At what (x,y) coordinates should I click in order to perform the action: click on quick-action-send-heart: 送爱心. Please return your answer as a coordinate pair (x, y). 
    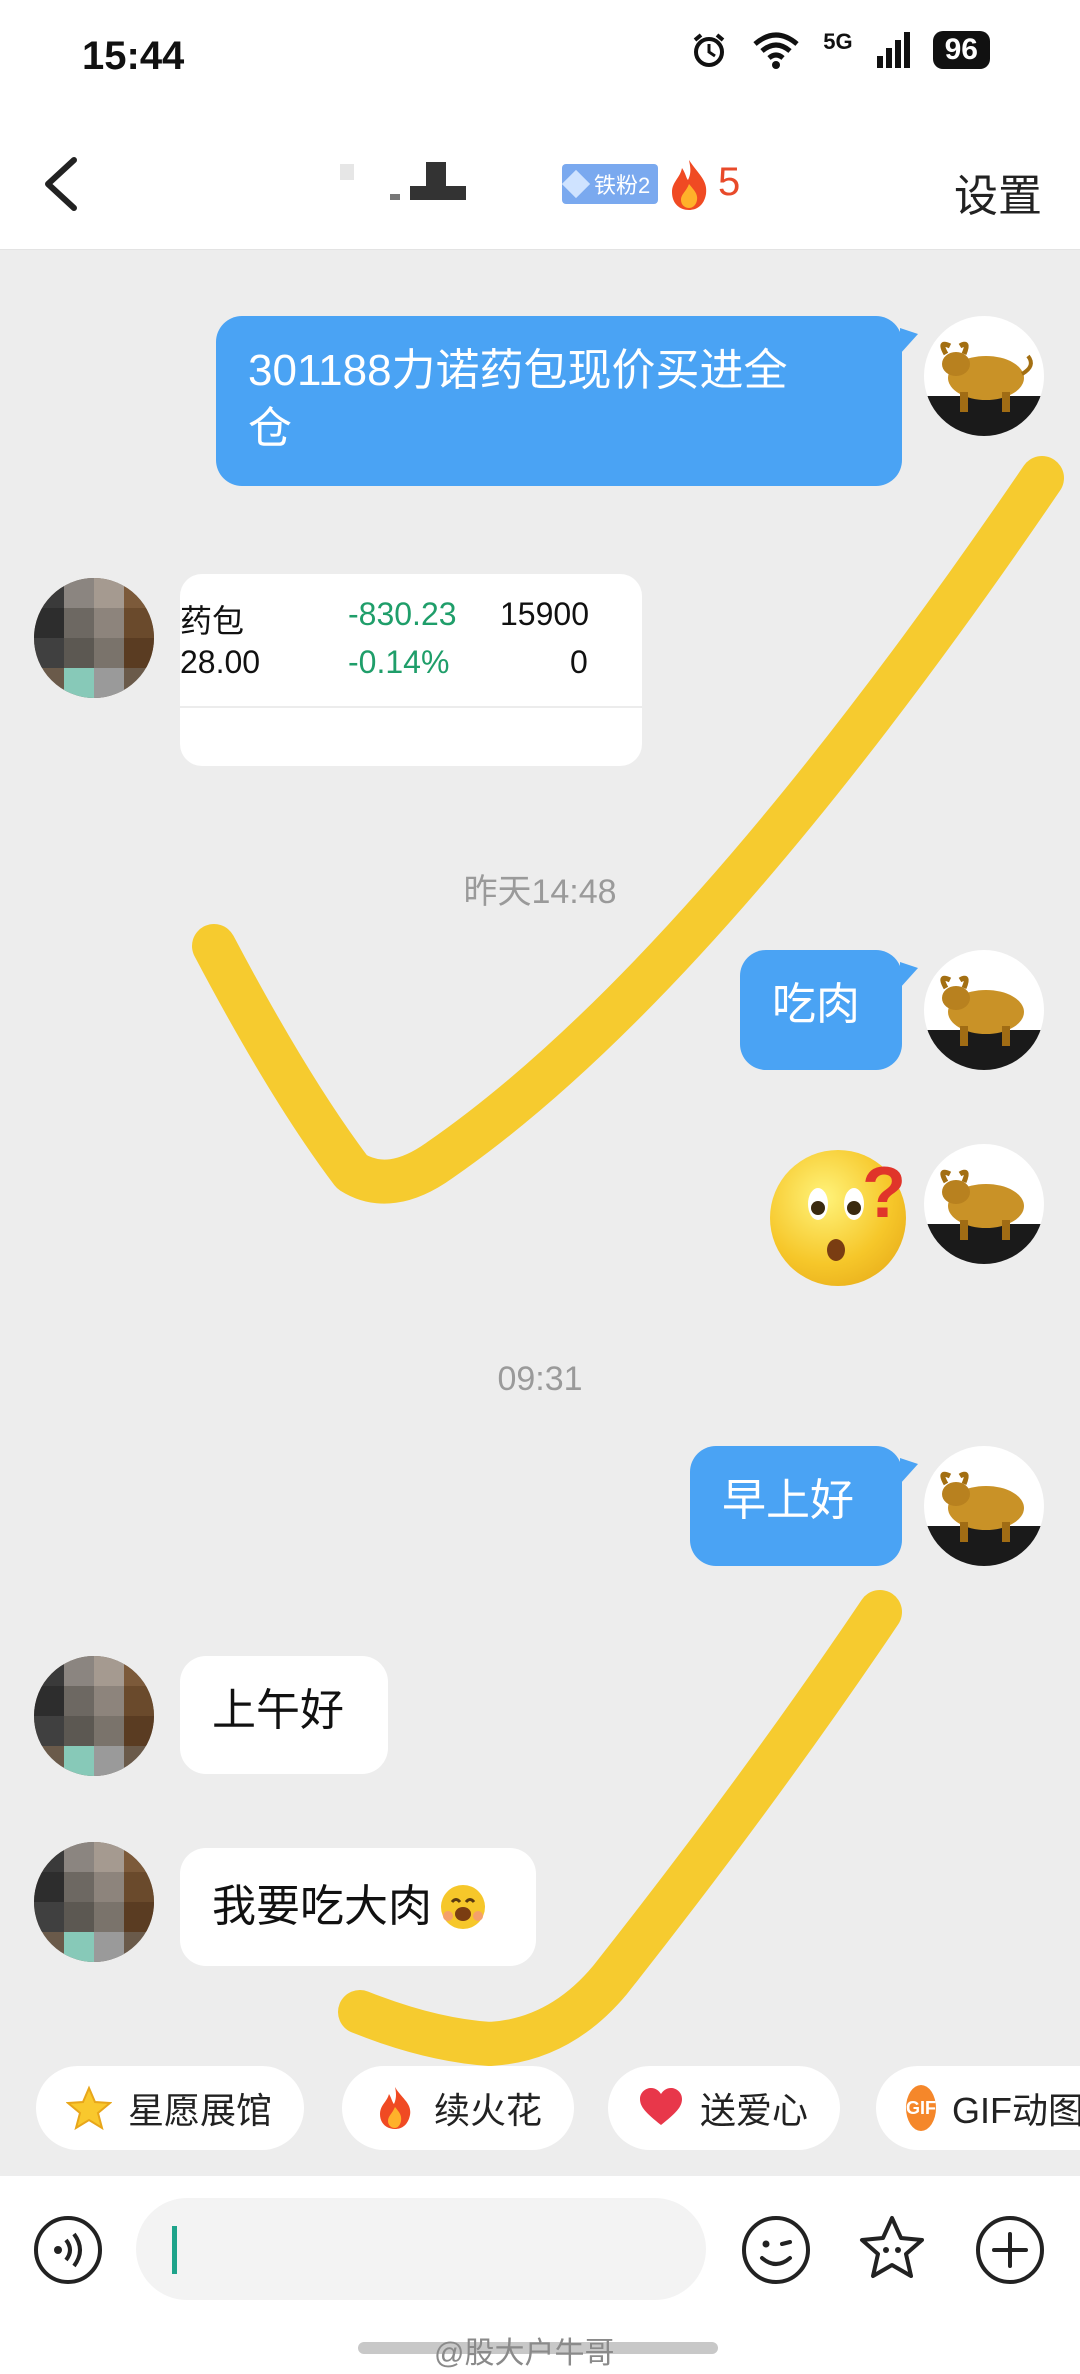
    Looking at the image, I should click on (724, 2108).